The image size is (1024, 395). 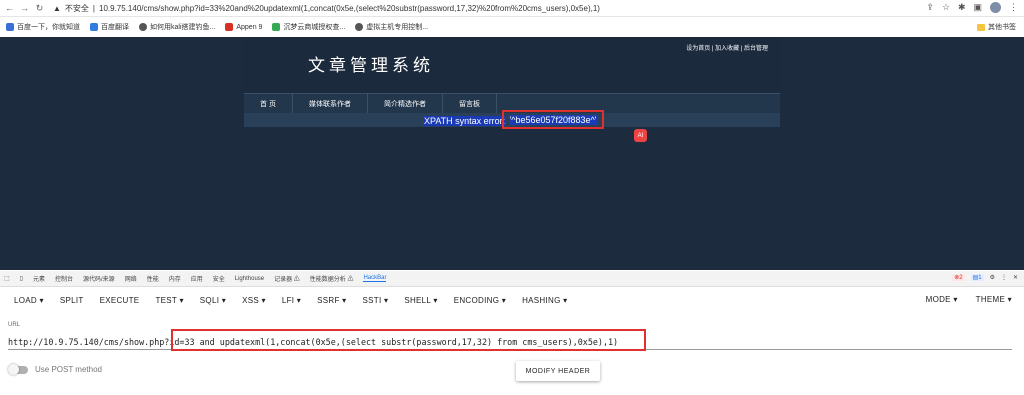 What do you see at coordinates (76, 8) in the screenshot?
I see `insecure-label: 不安全` at bounding box center [76, 8].